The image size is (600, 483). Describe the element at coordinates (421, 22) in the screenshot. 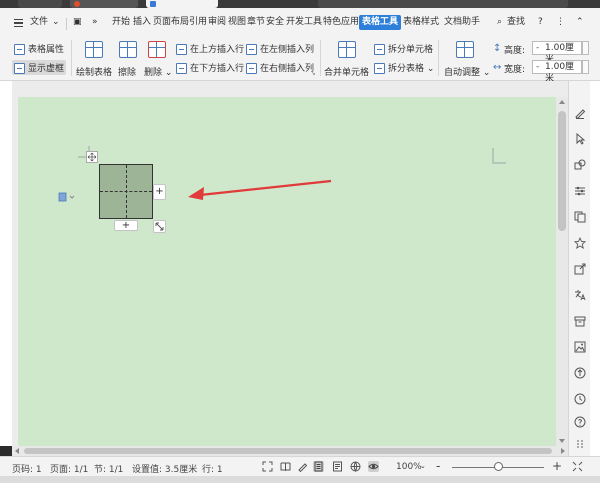

I see `tab-table-style: 表格样式` at that location.